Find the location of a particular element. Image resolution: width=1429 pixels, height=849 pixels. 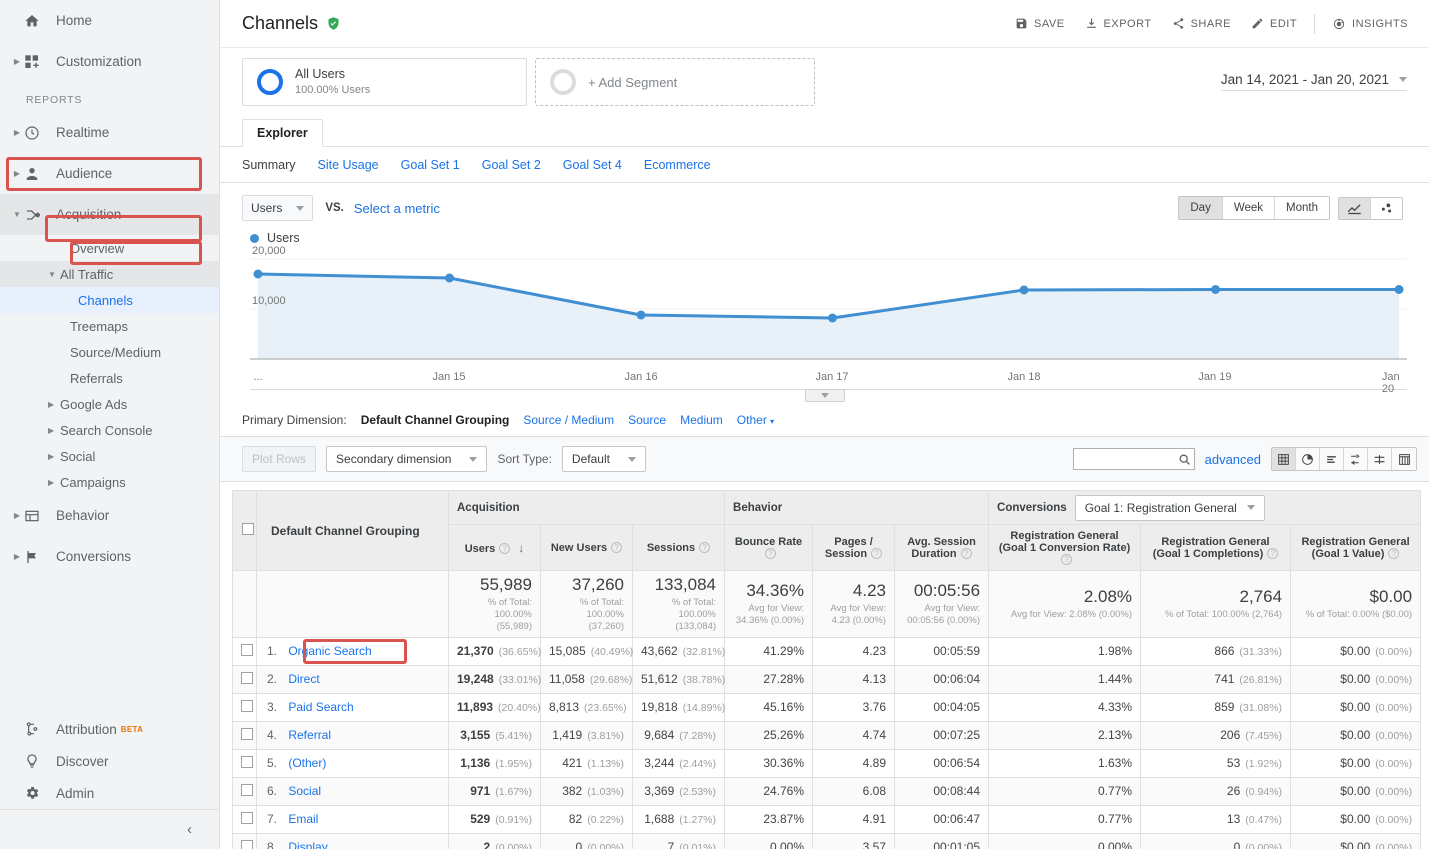

channel-link-display: Display is located at coordinates (307, 844).